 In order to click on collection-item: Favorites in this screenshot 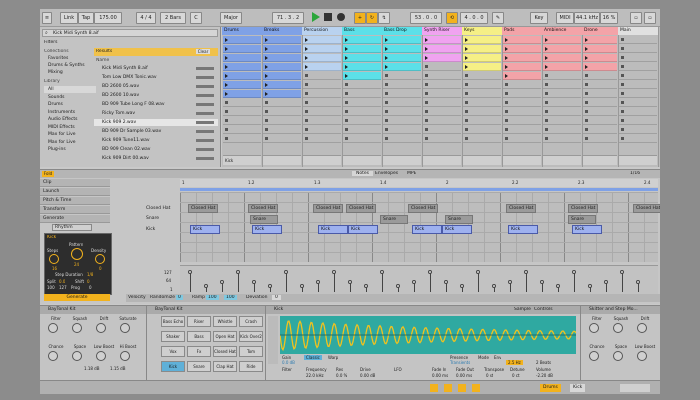, I will do `click(70, 58)`.